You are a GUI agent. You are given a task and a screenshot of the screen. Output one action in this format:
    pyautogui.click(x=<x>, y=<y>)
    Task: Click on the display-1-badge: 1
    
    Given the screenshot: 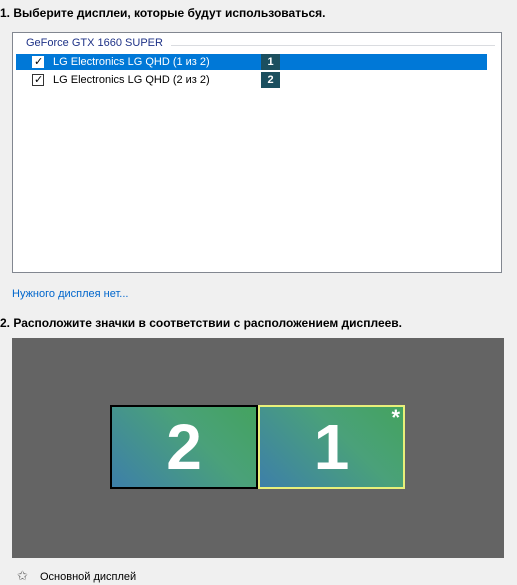 What is the action you would take?
    pyautogui.click(x=270, y=62)
    